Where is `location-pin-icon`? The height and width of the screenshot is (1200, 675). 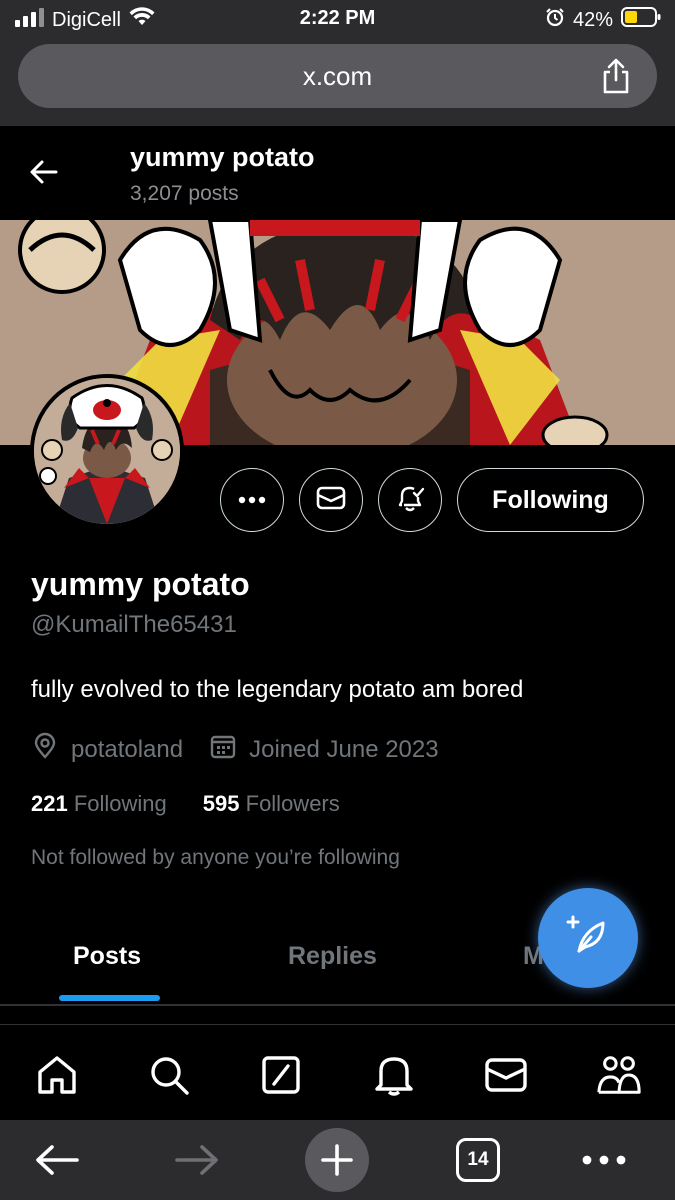
location-pin-icon is located at coordinates (45, 749).